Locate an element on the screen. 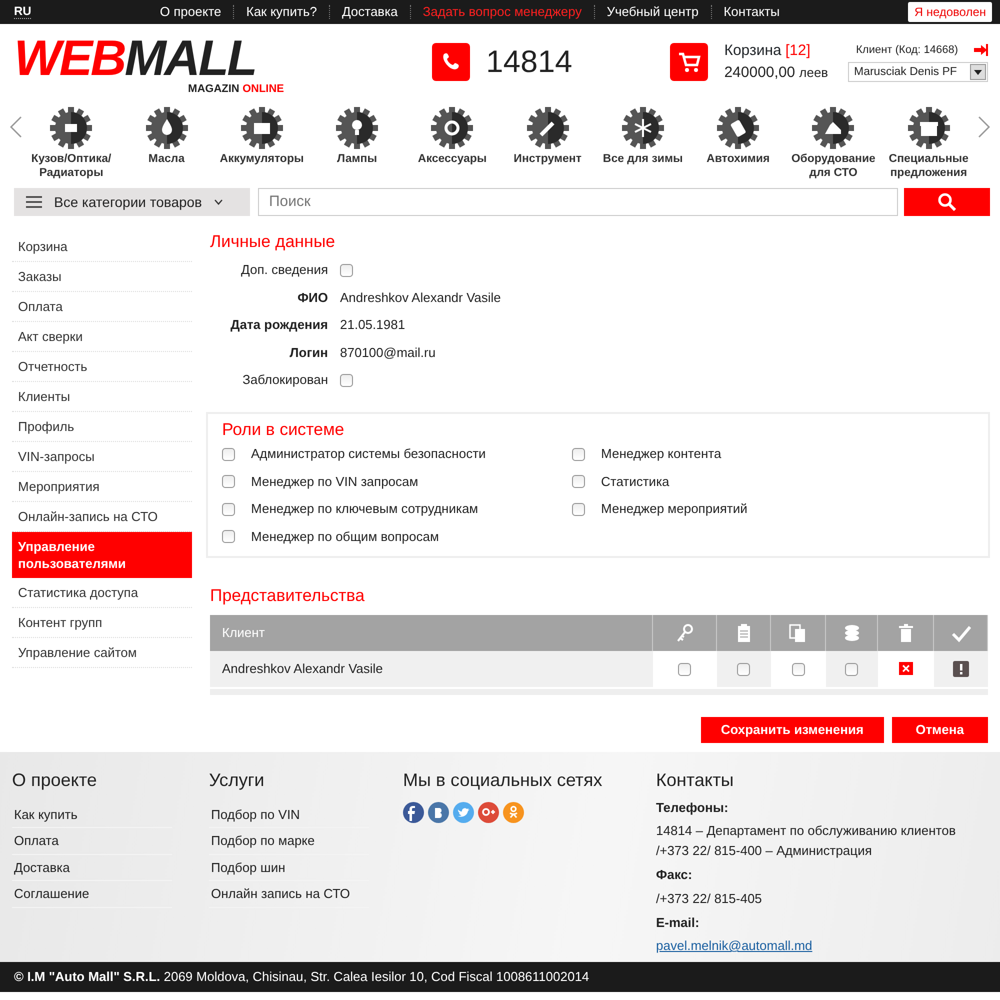  sidebar-item: Статистика доступа is located at coordinates (102, 593).